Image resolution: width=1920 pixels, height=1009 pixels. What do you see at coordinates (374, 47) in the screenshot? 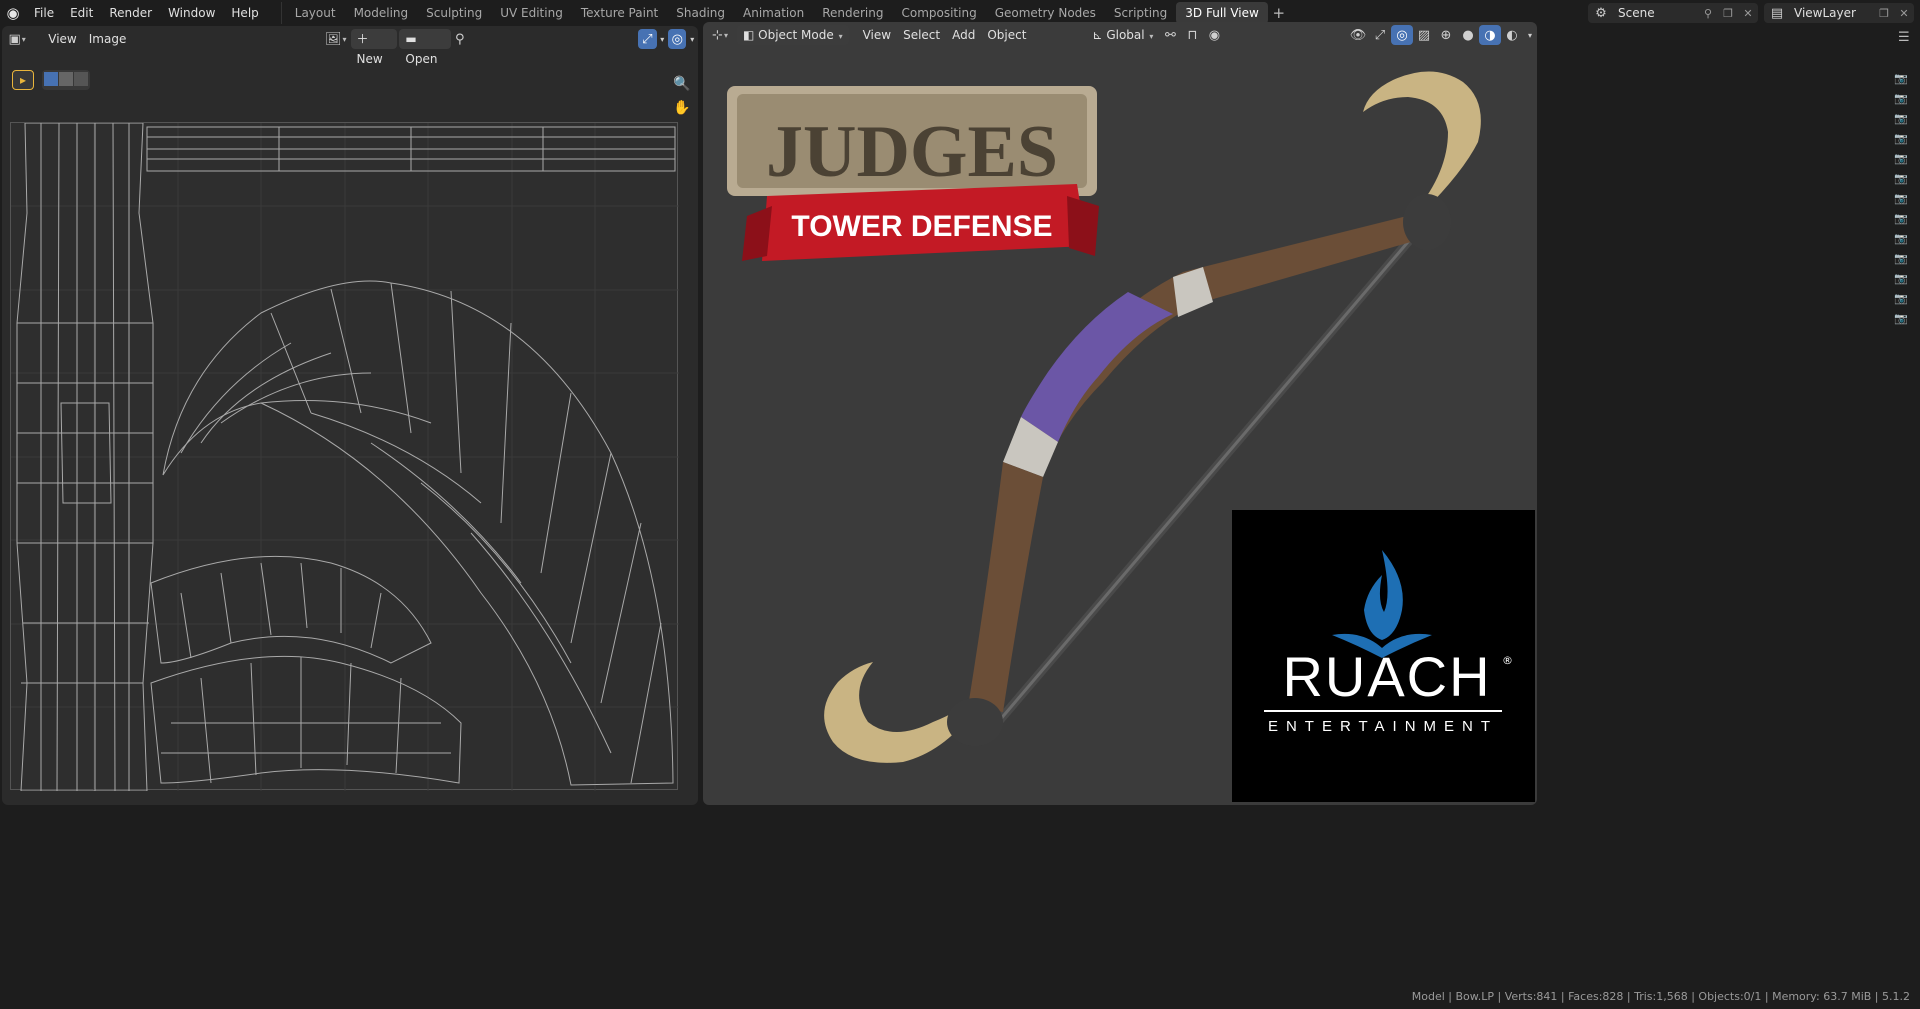
I see `new-image-button: ＋ New` at bounding box center [374, 47].